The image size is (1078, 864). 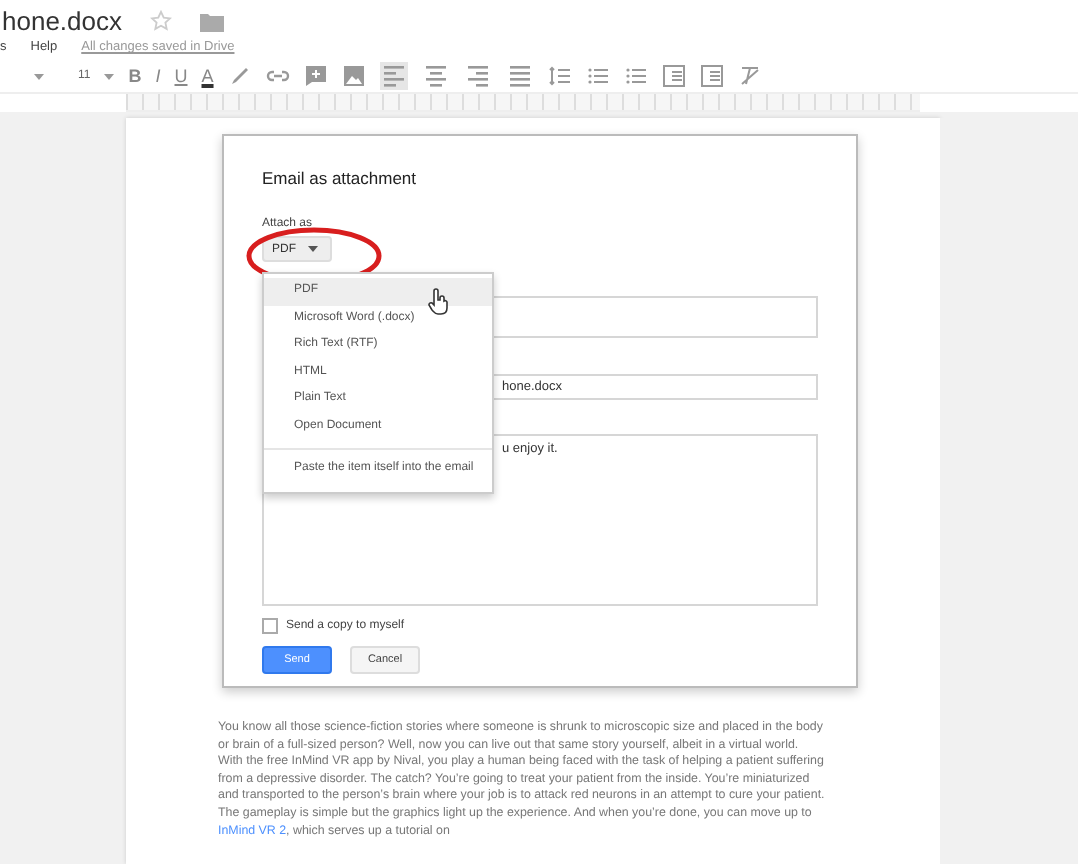 I want to click on text-color-button: A, so click(x=207, y=76).